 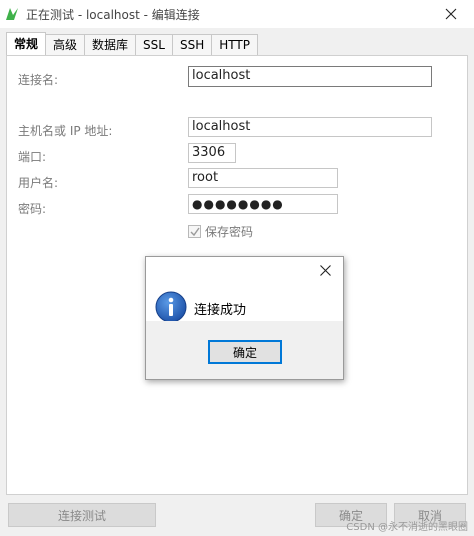 I want to click on title-bar: 正在测试 - localhost - 编辑连接, so click(x=237, y=14).